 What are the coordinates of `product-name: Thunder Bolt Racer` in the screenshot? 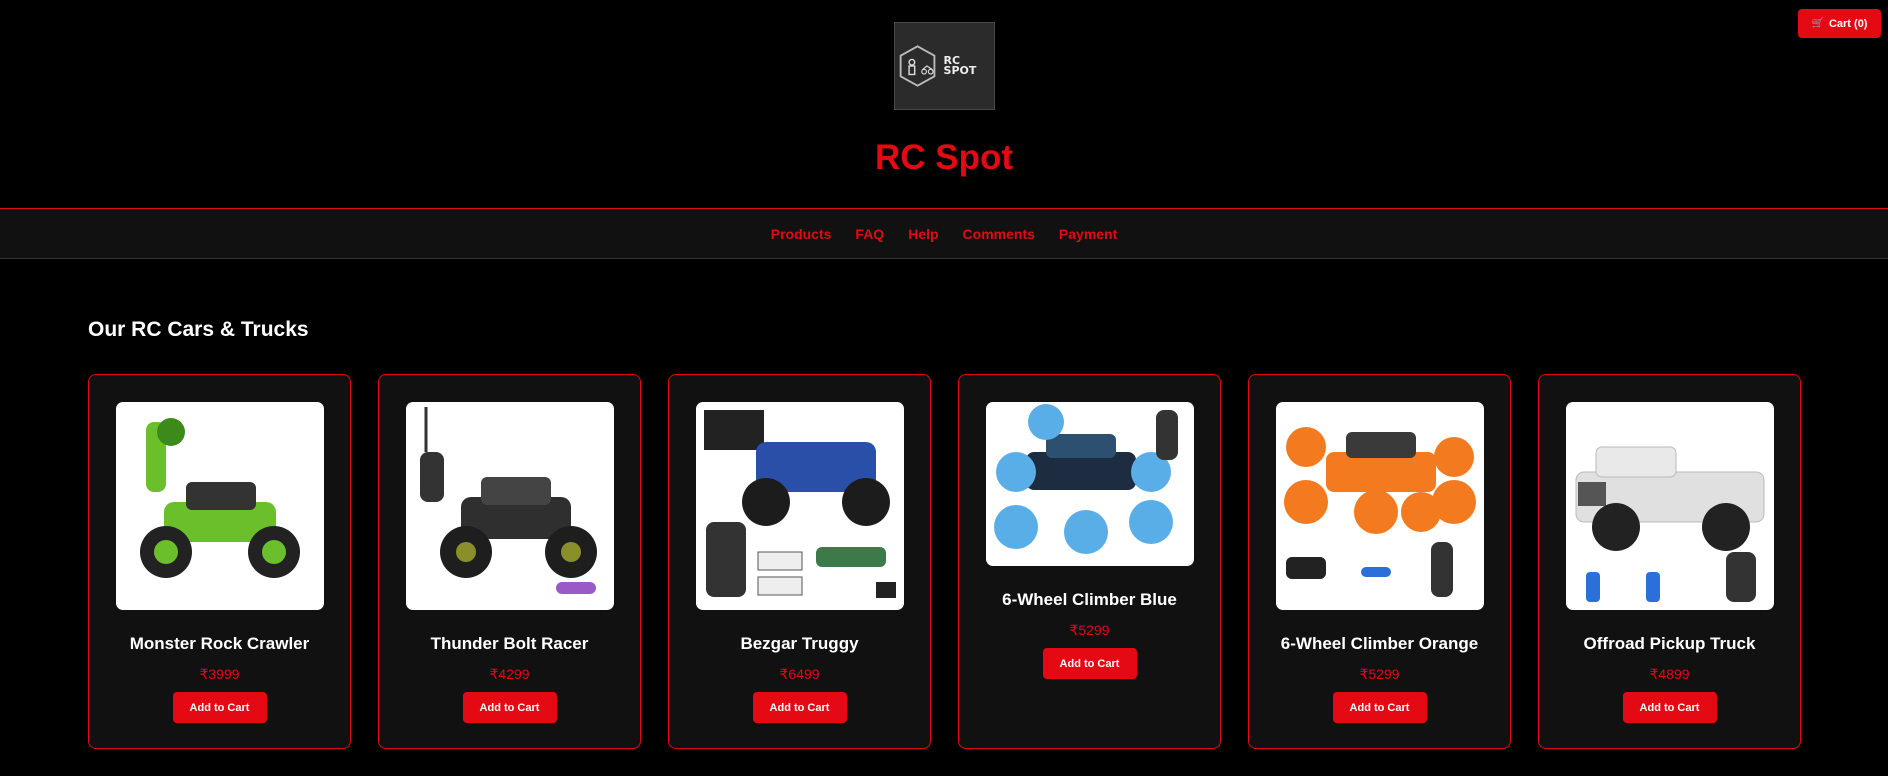 It's located at (509, 643).